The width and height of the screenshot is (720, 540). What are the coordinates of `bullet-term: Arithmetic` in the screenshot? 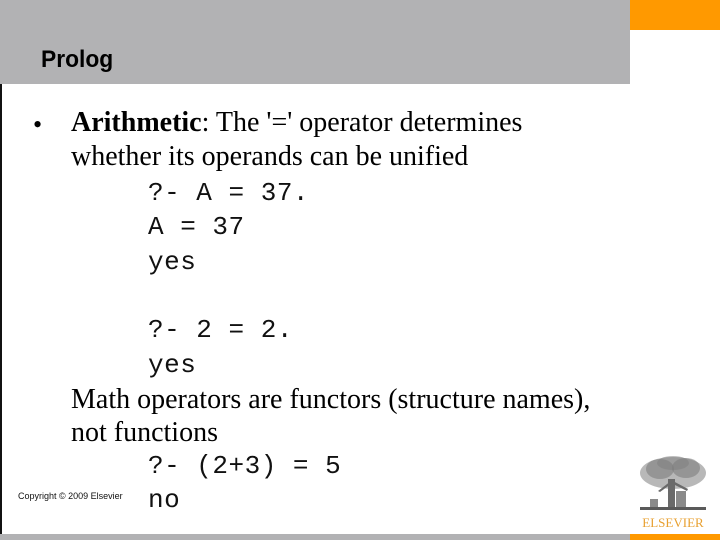 It's located at (136, 122).